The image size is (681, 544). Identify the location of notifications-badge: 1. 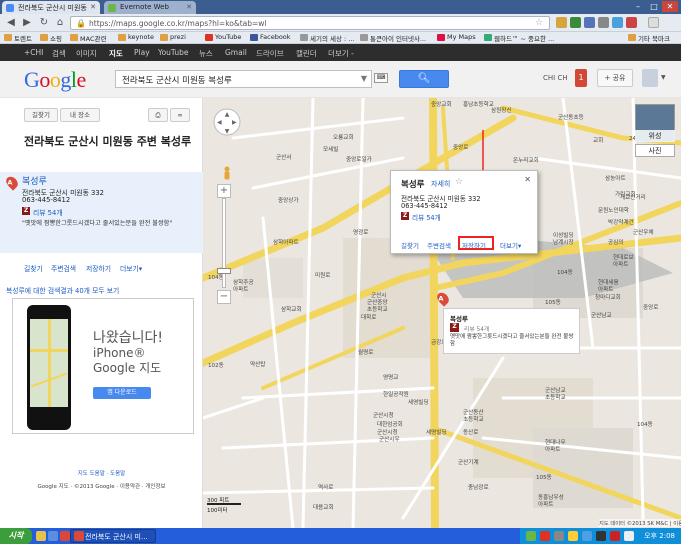
(581, 78).